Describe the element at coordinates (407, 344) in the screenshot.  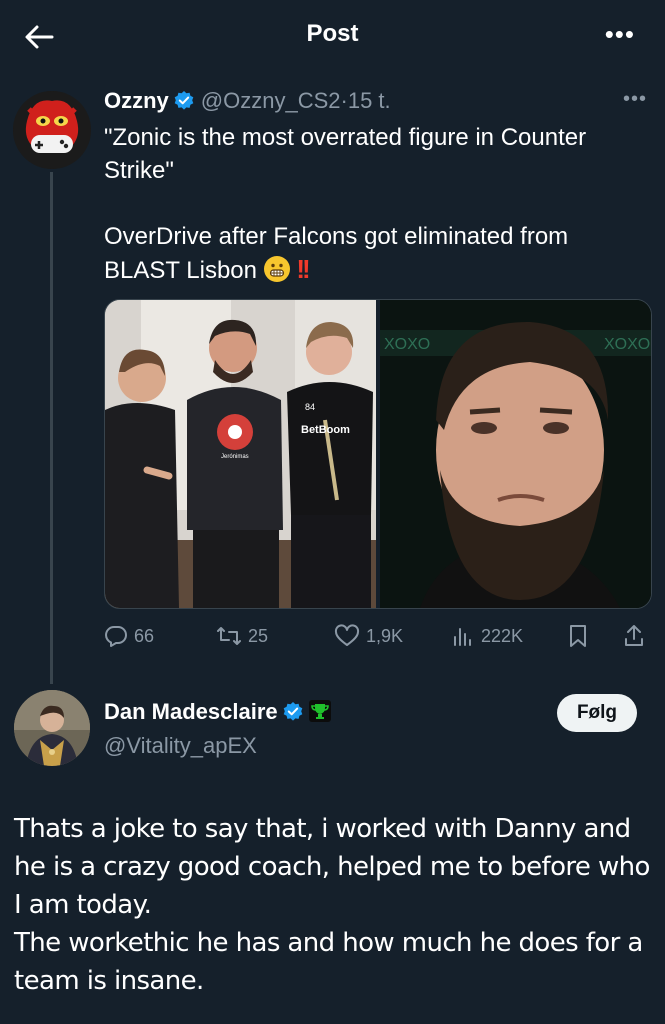
I see `banner-text-left: XOXO` at that location.